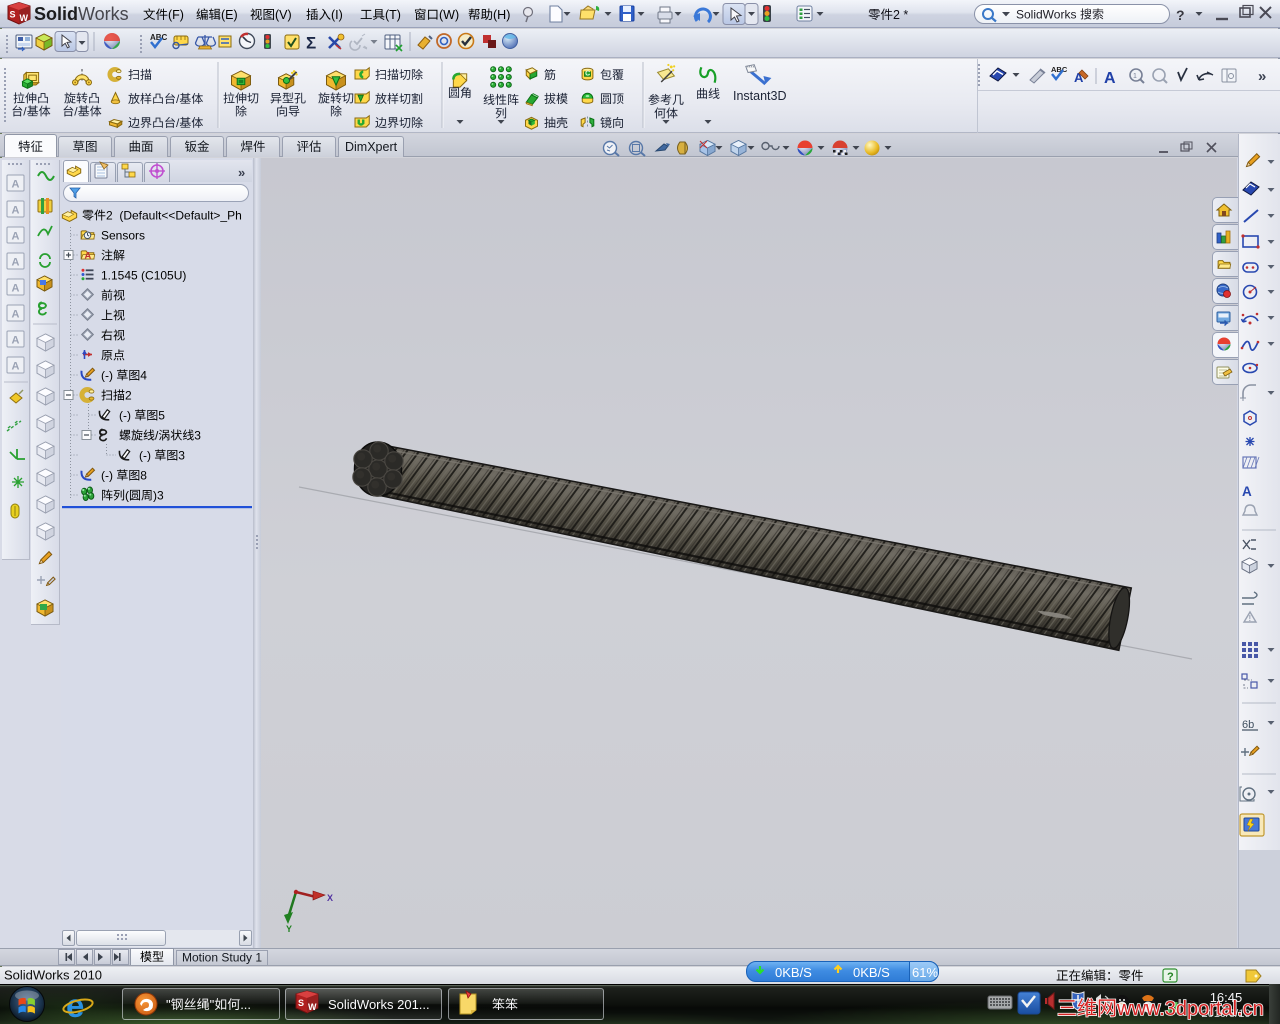 The width and height of the screenshot is (1280, 1024). I want to click on svg-text: (I), so click(337, 15).